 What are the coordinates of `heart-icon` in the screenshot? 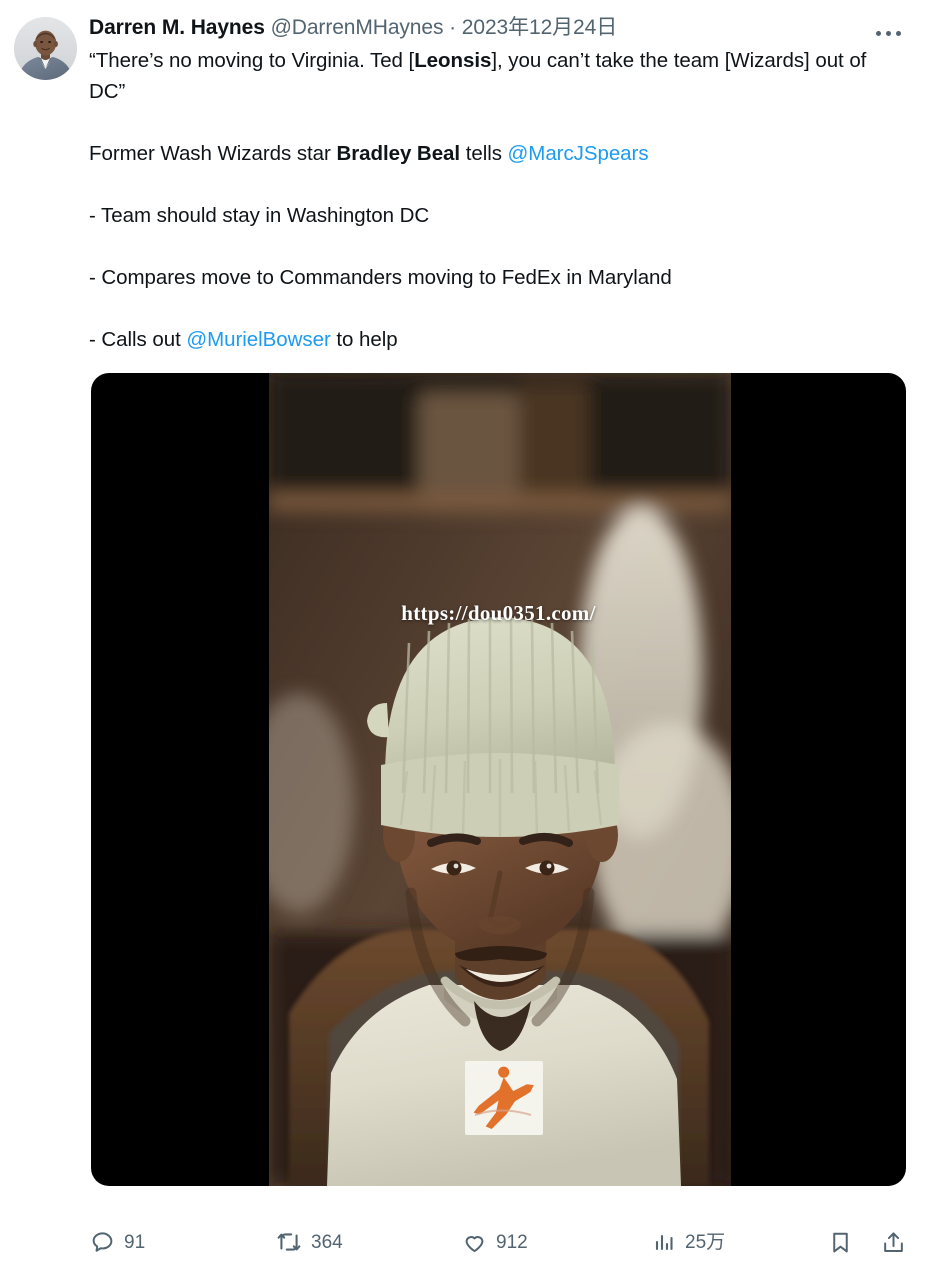 It's located at (474, 1243).